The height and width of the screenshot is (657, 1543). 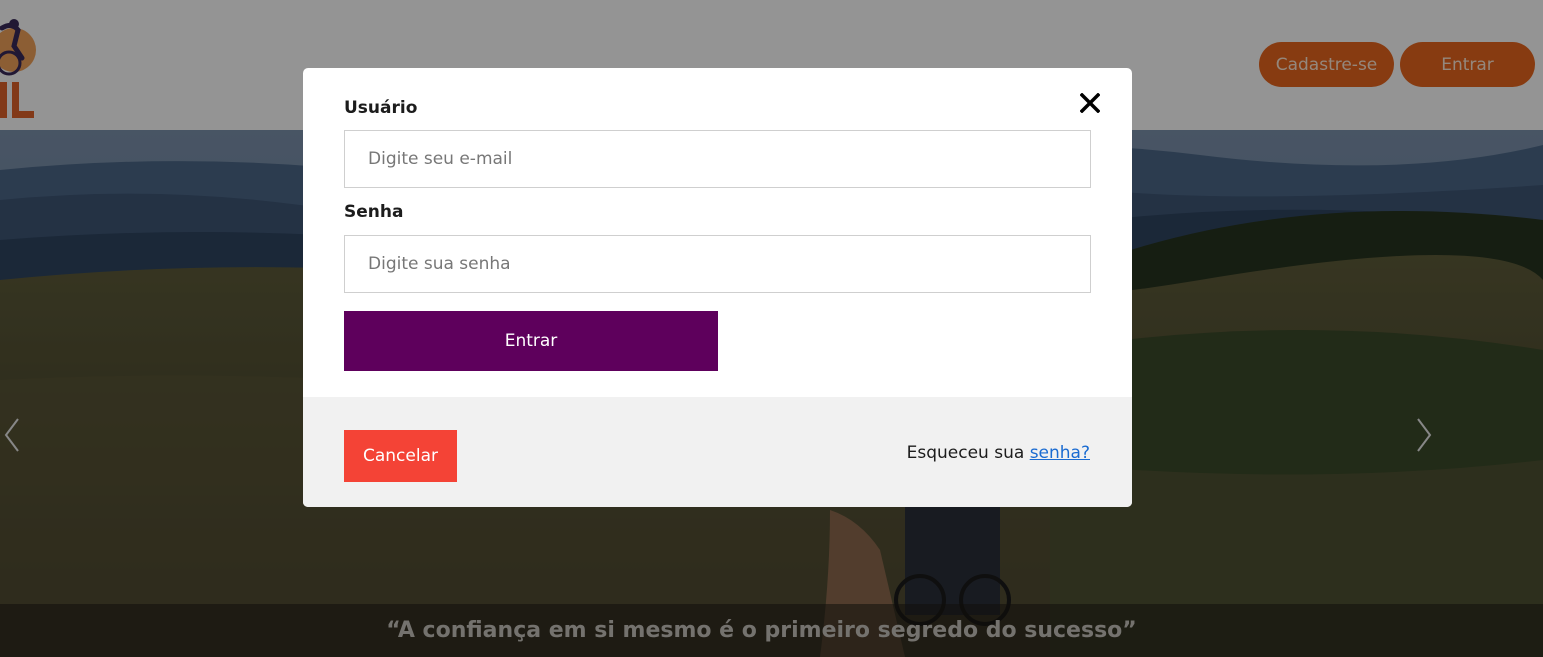 I want to click on email-field, so click(x=717, y=159).